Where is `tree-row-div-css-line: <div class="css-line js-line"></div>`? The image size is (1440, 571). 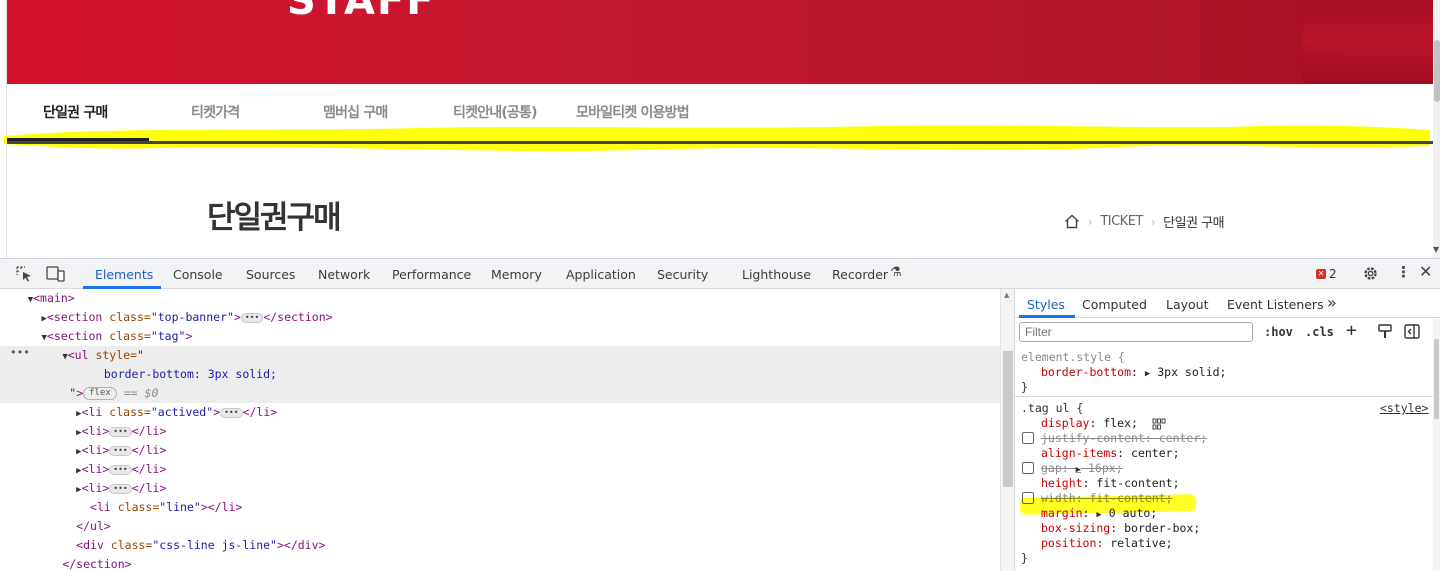 tree-row-div-css-line: <div class="css-line js-line"></div> is located at coordinates (500, 545).